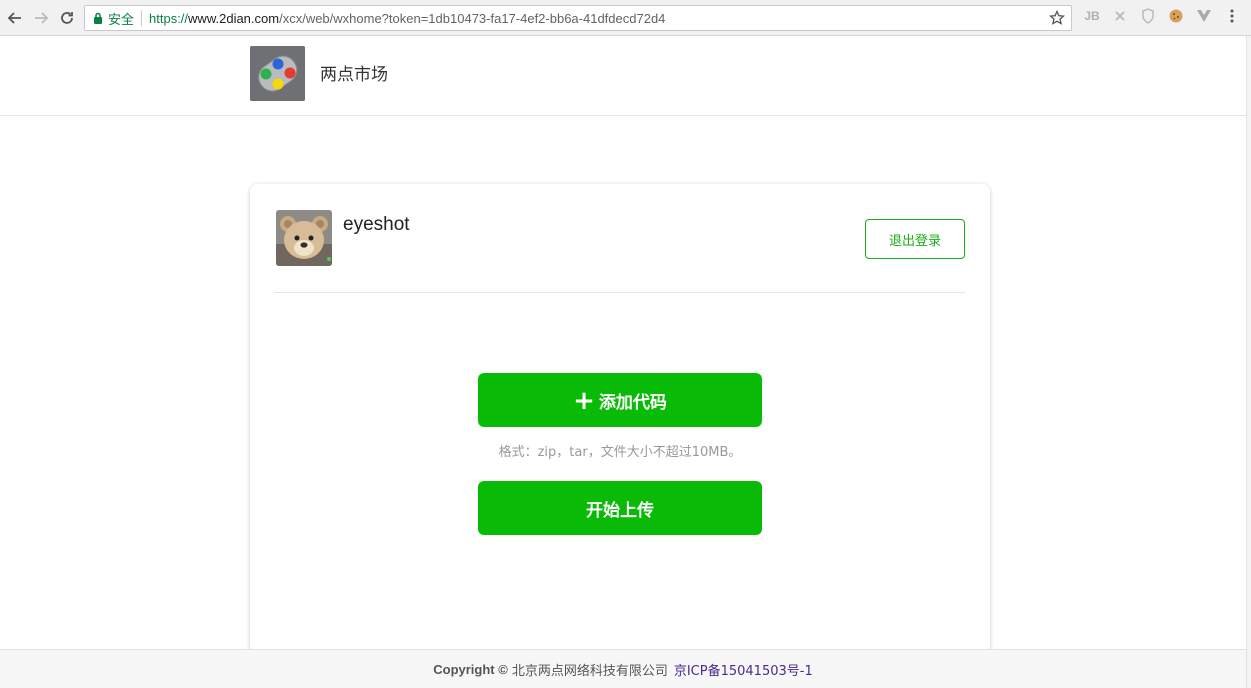 This screenshot has width=1251, height=688. What do you see at coordinates (589, 671) in the screenshot?
I see `company-name: 北京两点网络科技有限公司` at bounding box center [589, 671].